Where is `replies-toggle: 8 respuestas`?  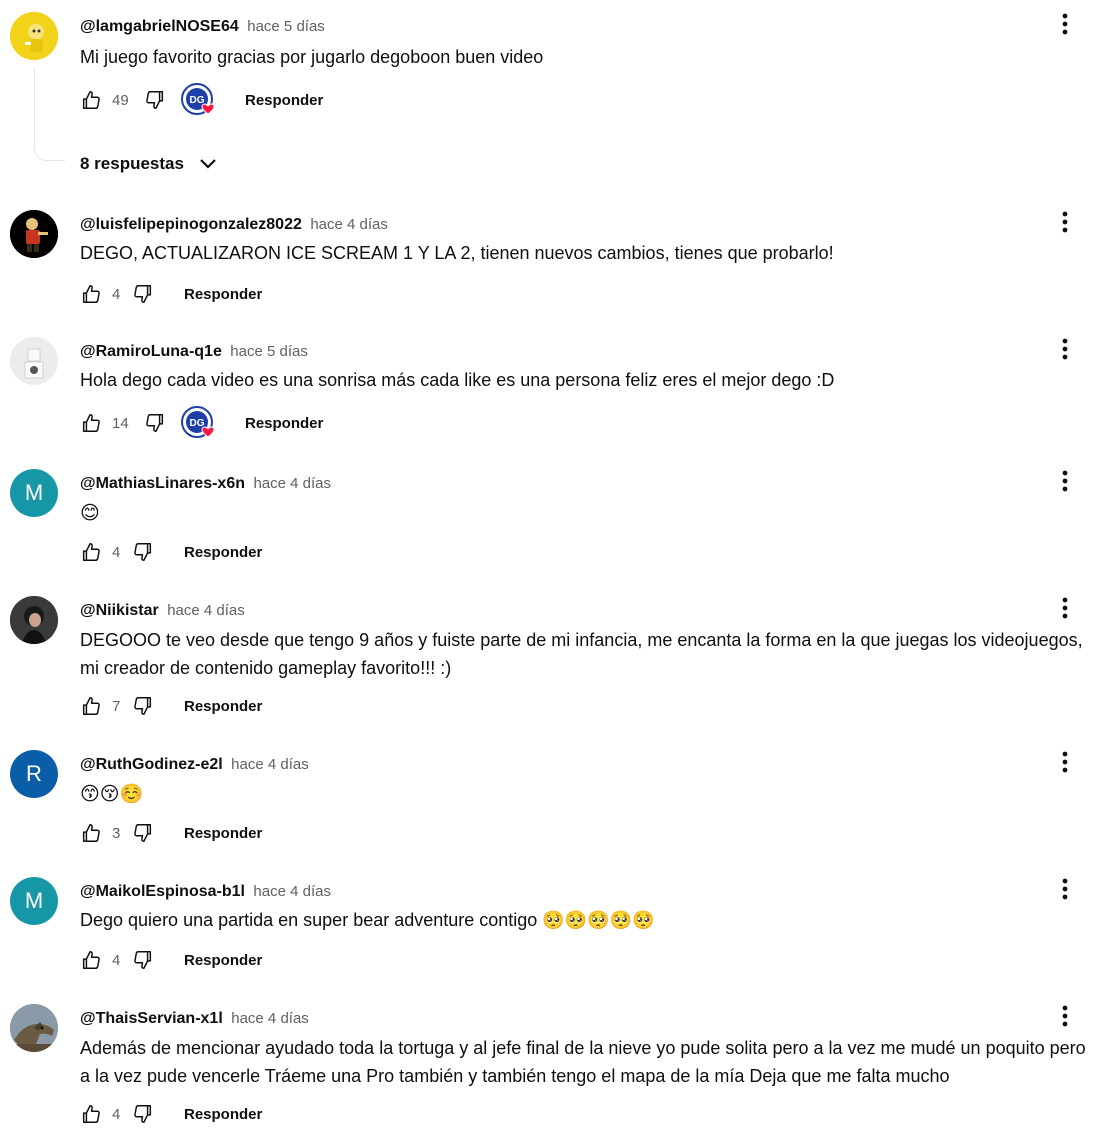 replies-toggle: 8 respuestas is located at coordinates (150, 164).